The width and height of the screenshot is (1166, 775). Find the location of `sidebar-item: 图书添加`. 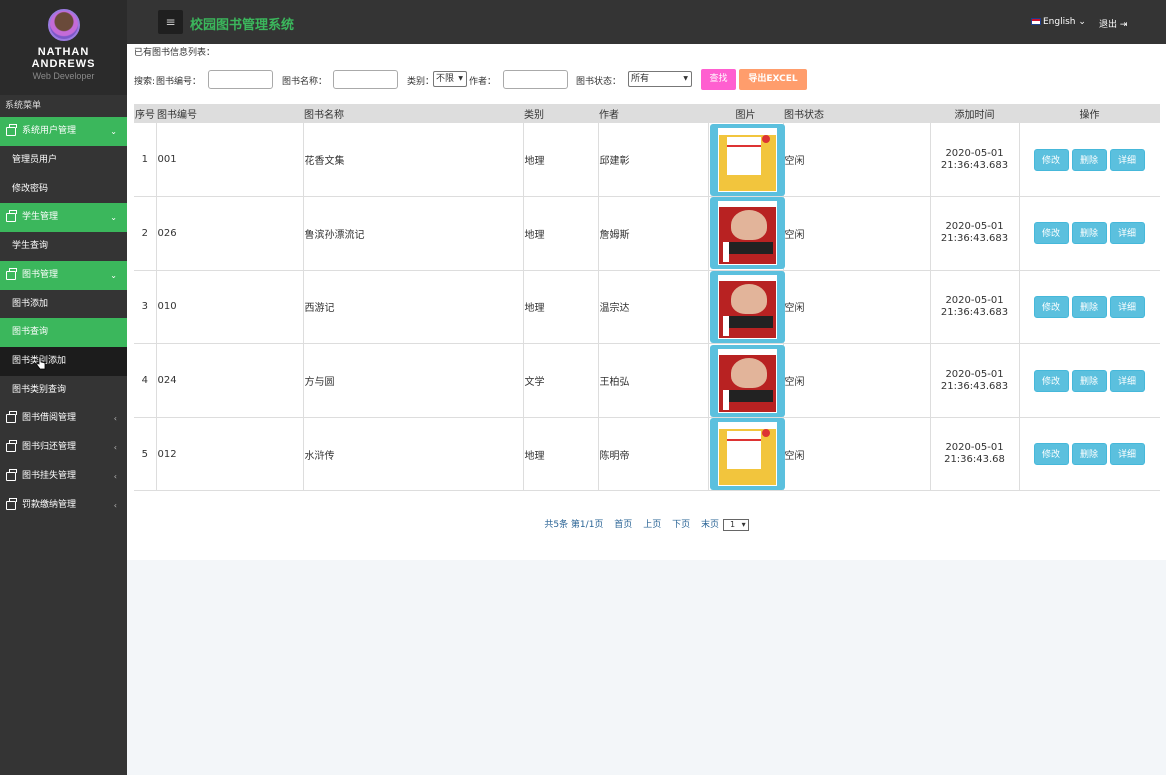

sidebar-item: 图书添加 is located at coordinates (63, 304).